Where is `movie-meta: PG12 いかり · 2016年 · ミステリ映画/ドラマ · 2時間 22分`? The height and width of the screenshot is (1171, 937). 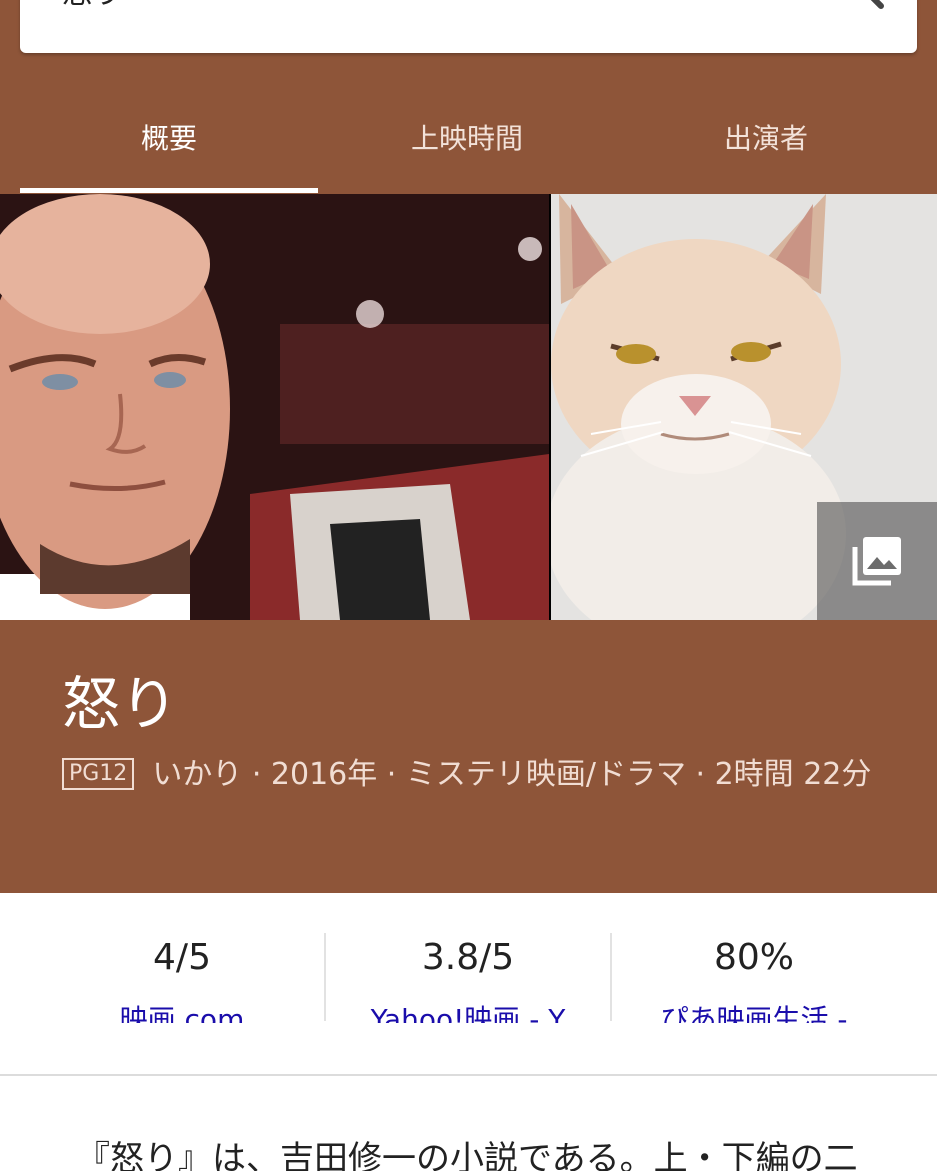
movie-meta: PG12 いかり · 2016年 · ミステリ映画/ドラマ · 2時間 22分 is located at coordinates (472, 775).